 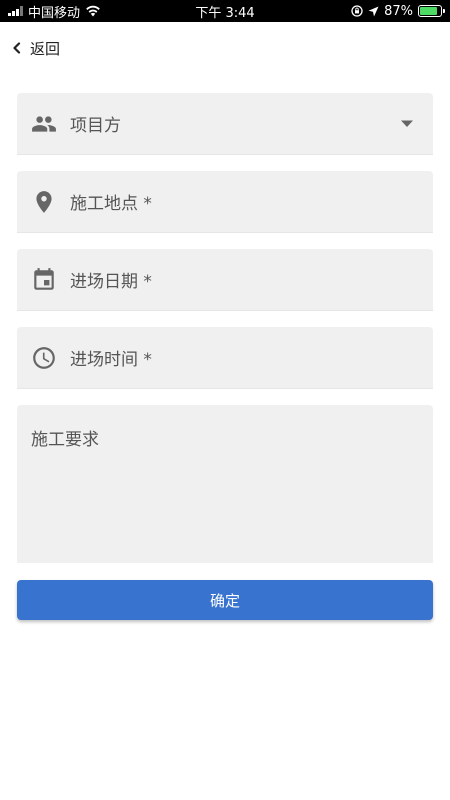 I want to click on project-party-select: 项目方, so click(x=225, y=124).